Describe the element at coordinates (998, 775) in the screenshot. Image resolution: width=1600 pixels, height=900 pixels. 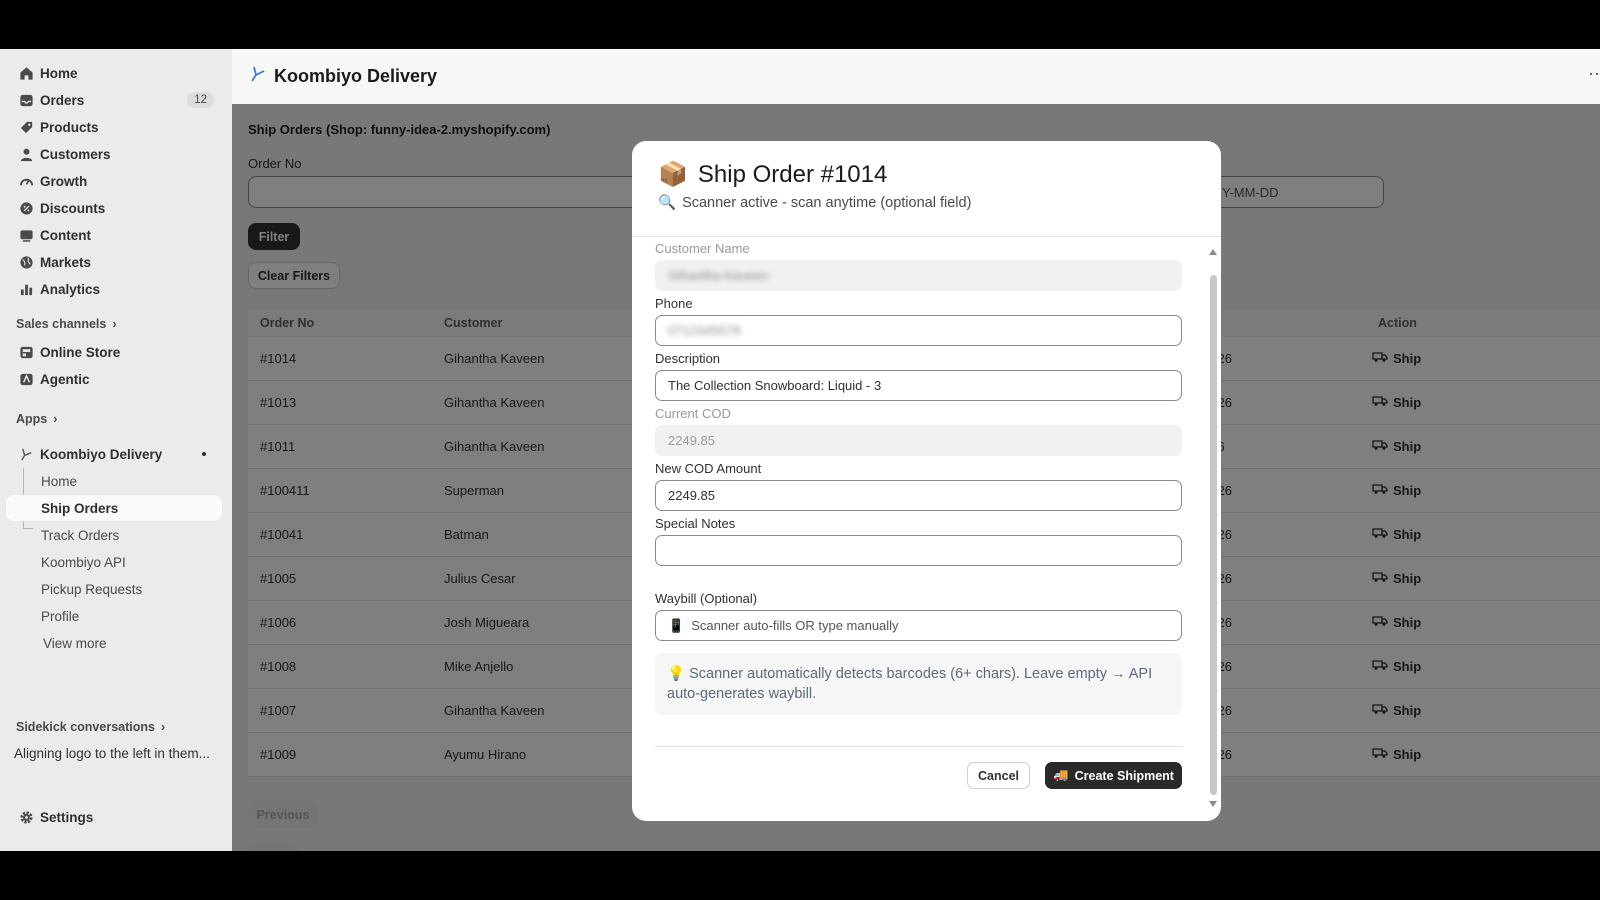
I see `cancel-button: Cancel` at that location.